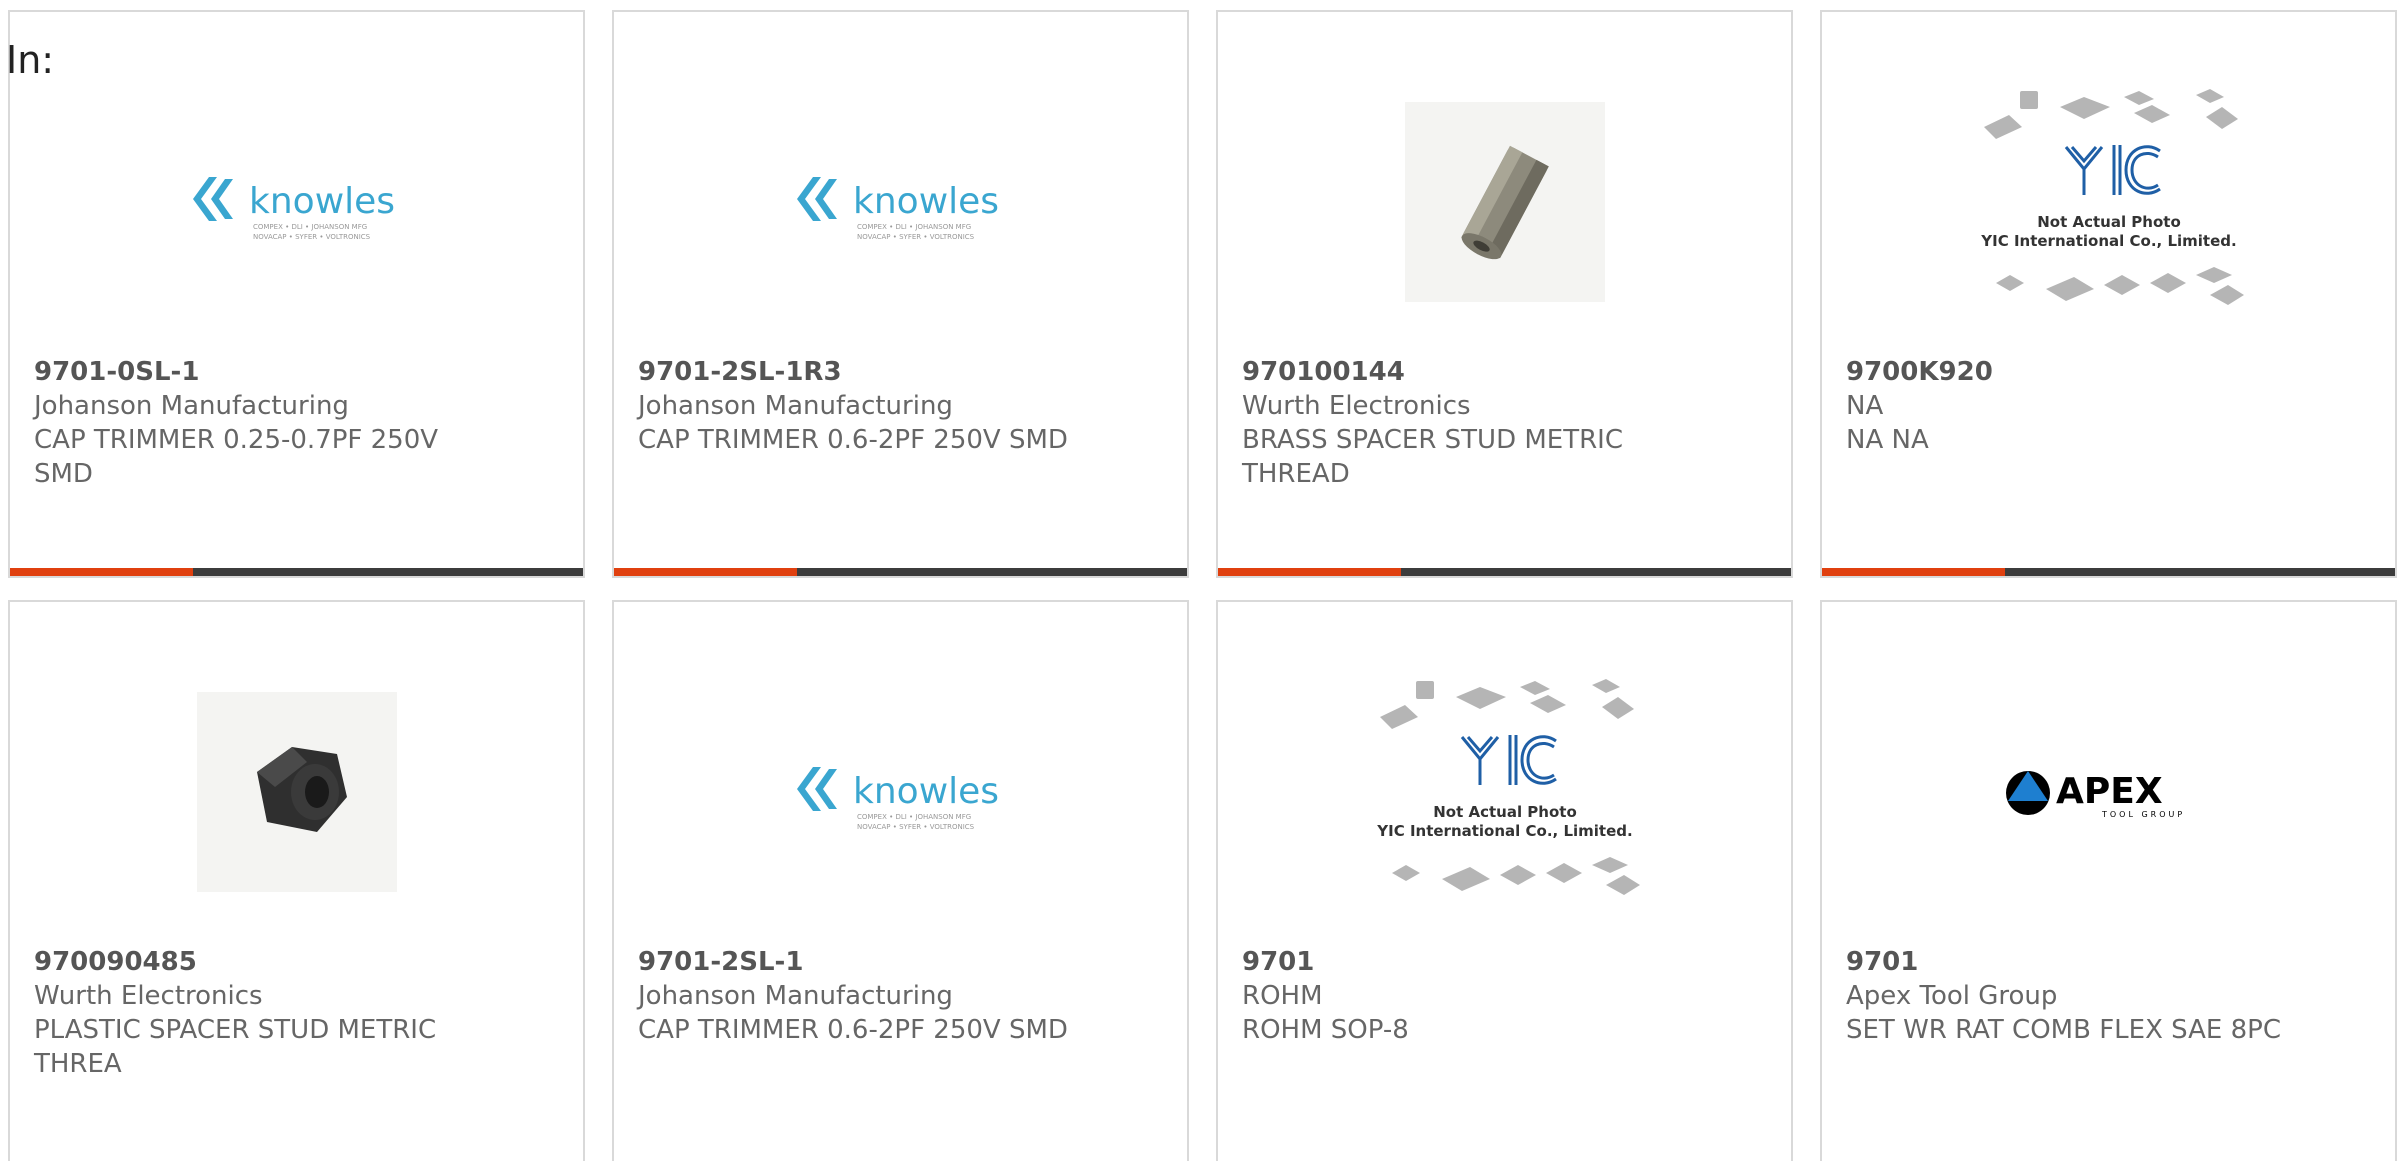 The width and height of the screenshot is (2398, 1161). I want to click on manufacturer-name: NA, so click(1865, 406).